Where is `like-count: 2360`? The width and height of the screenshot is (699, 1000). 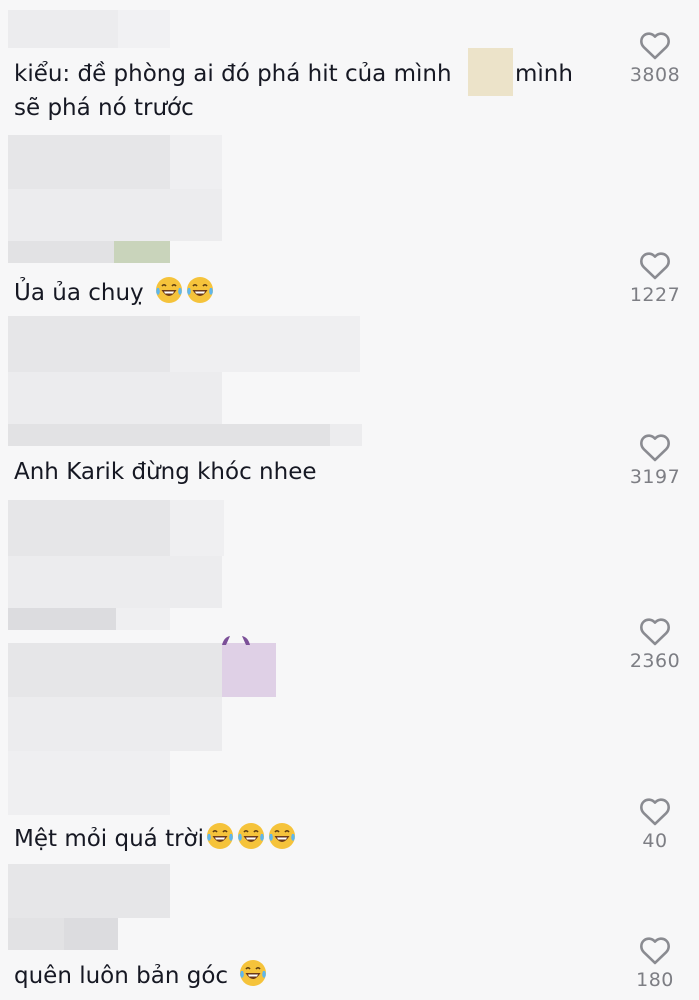
like-count: 2360 is located at coordinates (655, 661).